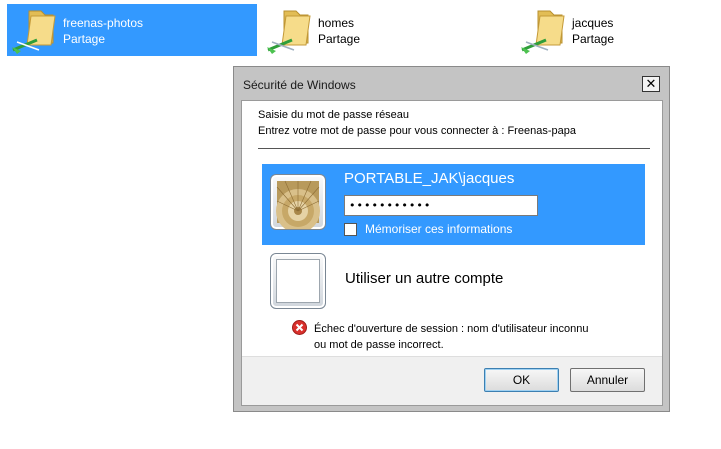 The image size is (721, 449). I want to click on blank-avatar-icon, so click(298, 281).